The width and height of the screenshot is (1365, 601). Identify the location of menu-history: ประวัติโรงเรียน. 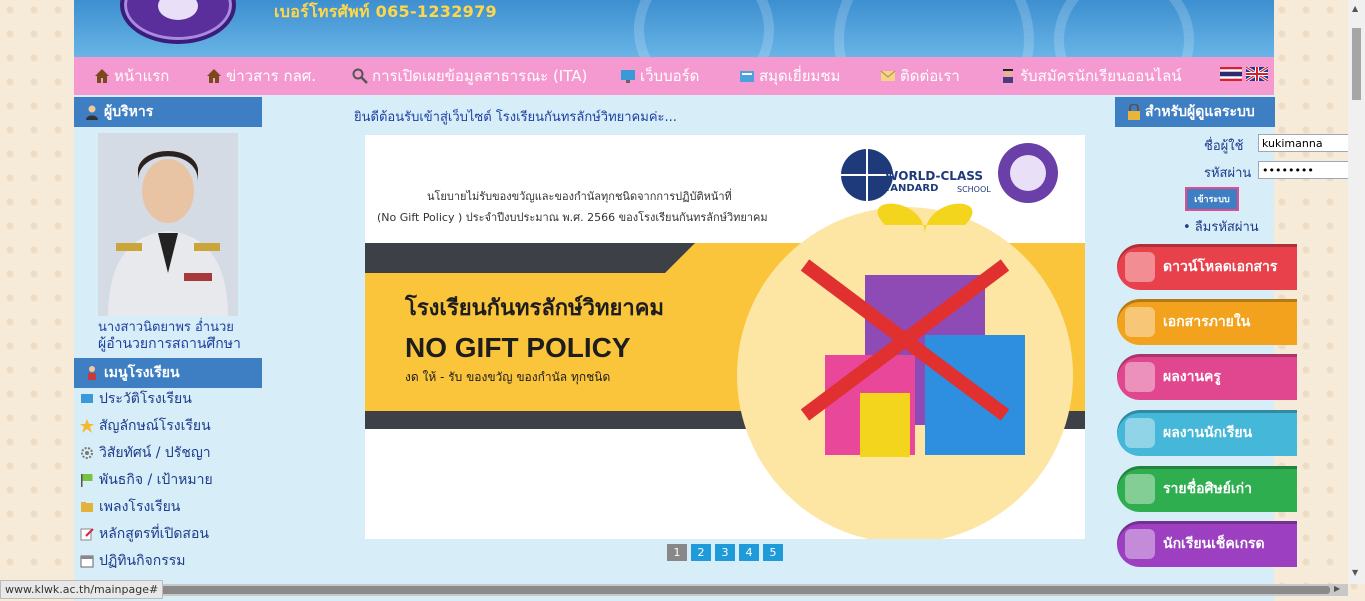
(136, 399).